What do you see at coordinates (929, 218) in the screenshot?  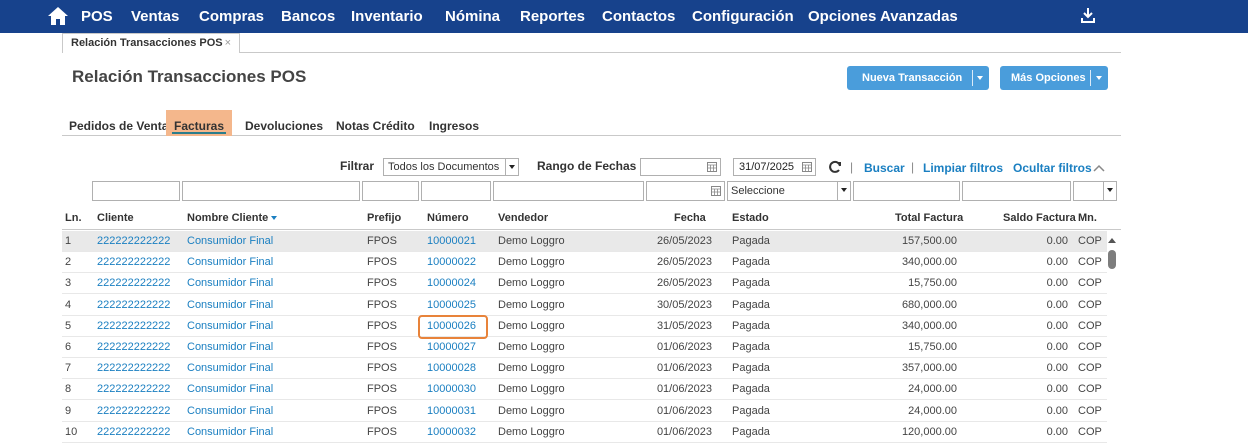 I see `column-header-total-factura: Total Factura` at bounding box center [929, 218].